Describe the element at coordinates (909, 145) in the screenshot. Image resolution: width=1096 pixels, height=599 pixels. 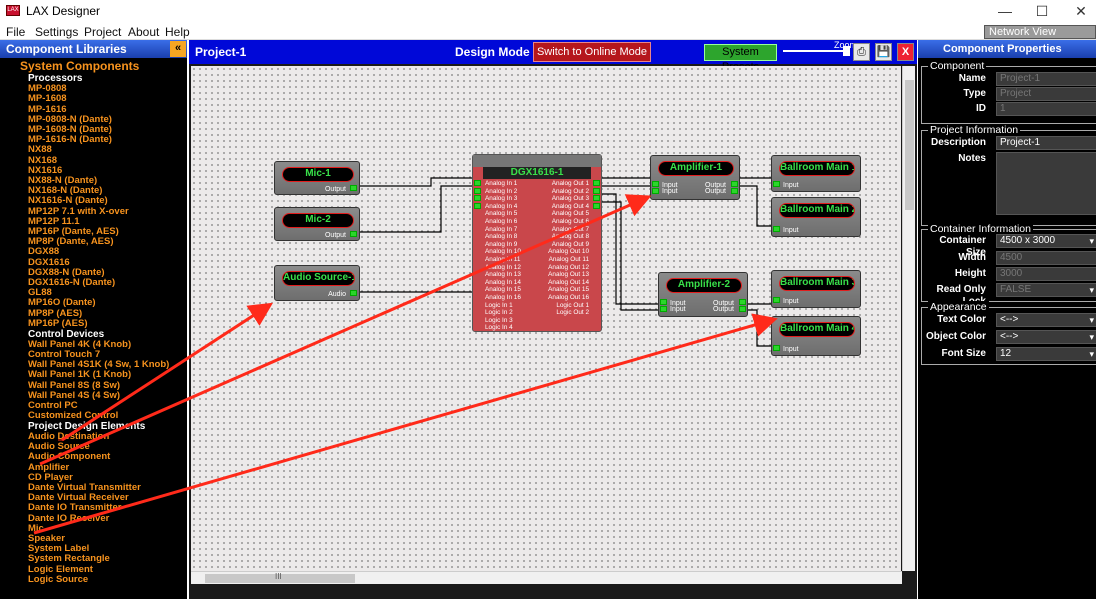
I see `scroll-thumb` at that location.